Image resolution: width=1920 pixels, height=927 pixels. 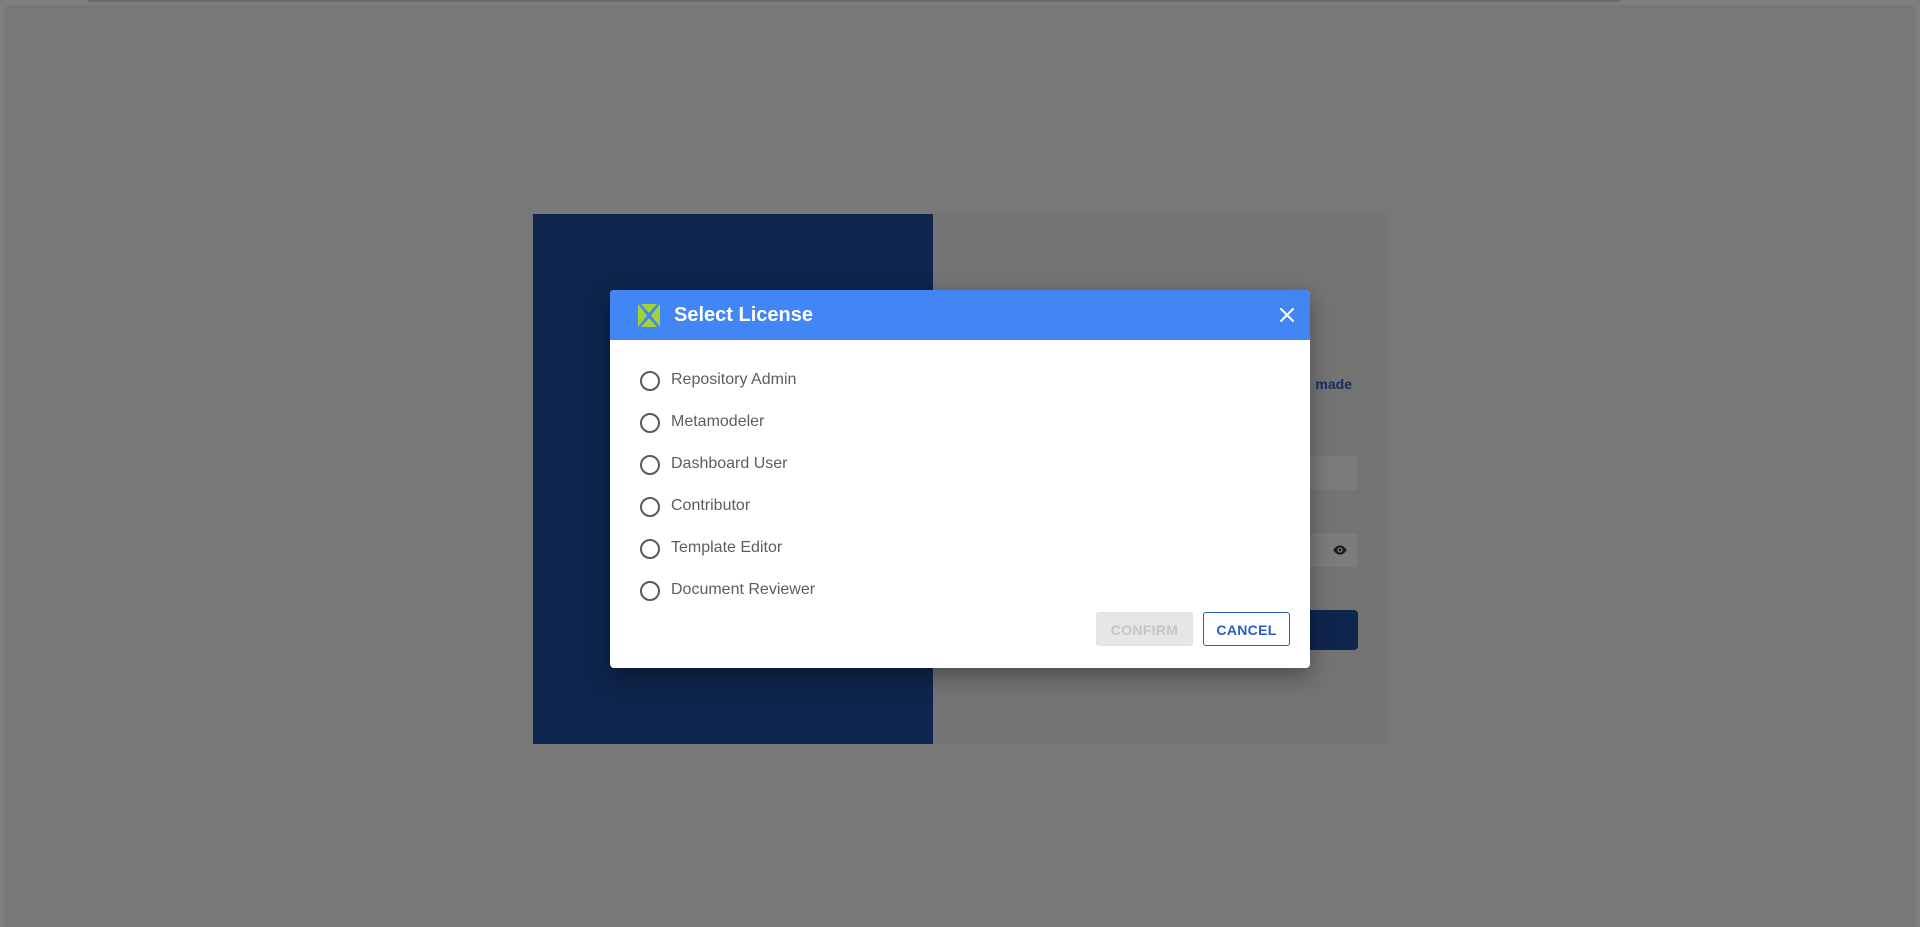 I want to click on close-button, so click(x=1287, y=315).